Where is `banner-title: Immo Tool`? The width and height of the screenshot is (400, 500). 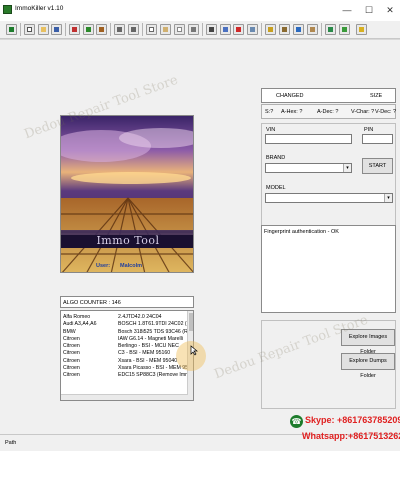
banner-title: Immo Tool is located at coordinates (128, 240).